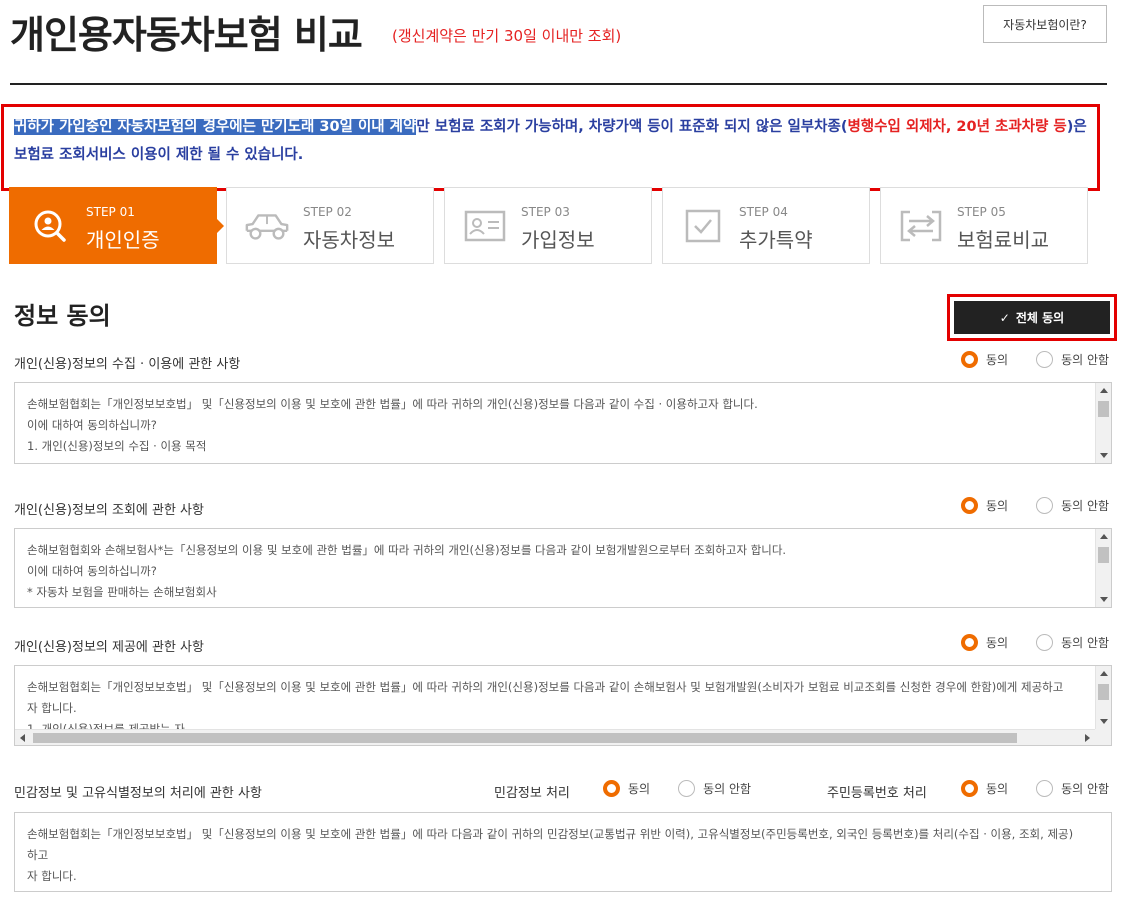 The height and width of the screenshot is (901, 1121). Describe the element at coordinates (957, 127) in the screenshot. I see `notice-red-text: 병행수입 외제차, 20년 초과차량 등` at that location.